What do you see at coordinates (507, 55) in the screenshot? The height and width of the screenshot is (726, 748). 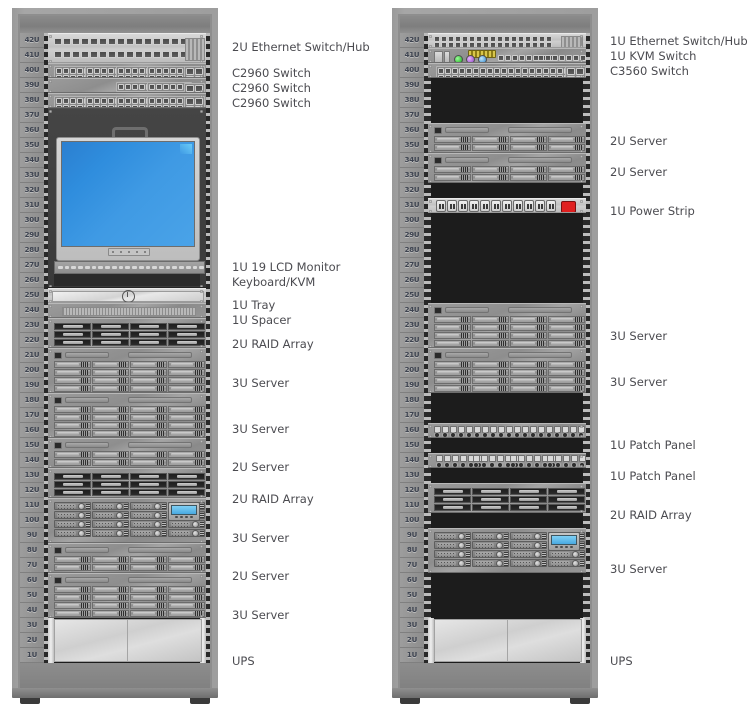 I see `equipment-kvm-switch` at bounding box center [507, 55].